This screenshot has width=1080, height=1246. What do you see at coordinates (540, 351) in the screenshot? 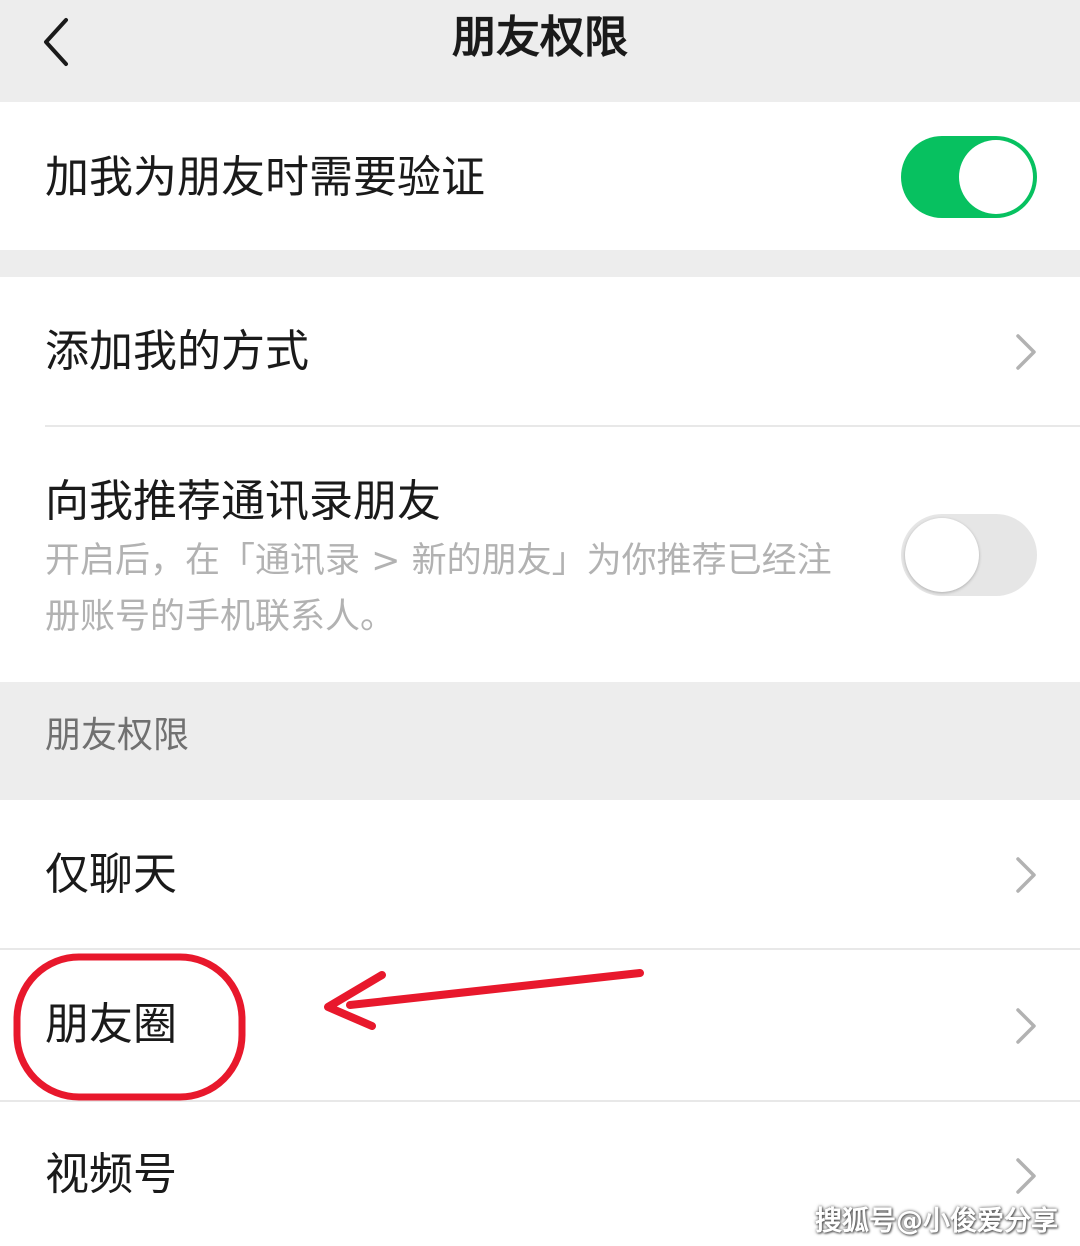
I see `add-methods-cell: 添加我的方式` at bounding box center [540, 351].